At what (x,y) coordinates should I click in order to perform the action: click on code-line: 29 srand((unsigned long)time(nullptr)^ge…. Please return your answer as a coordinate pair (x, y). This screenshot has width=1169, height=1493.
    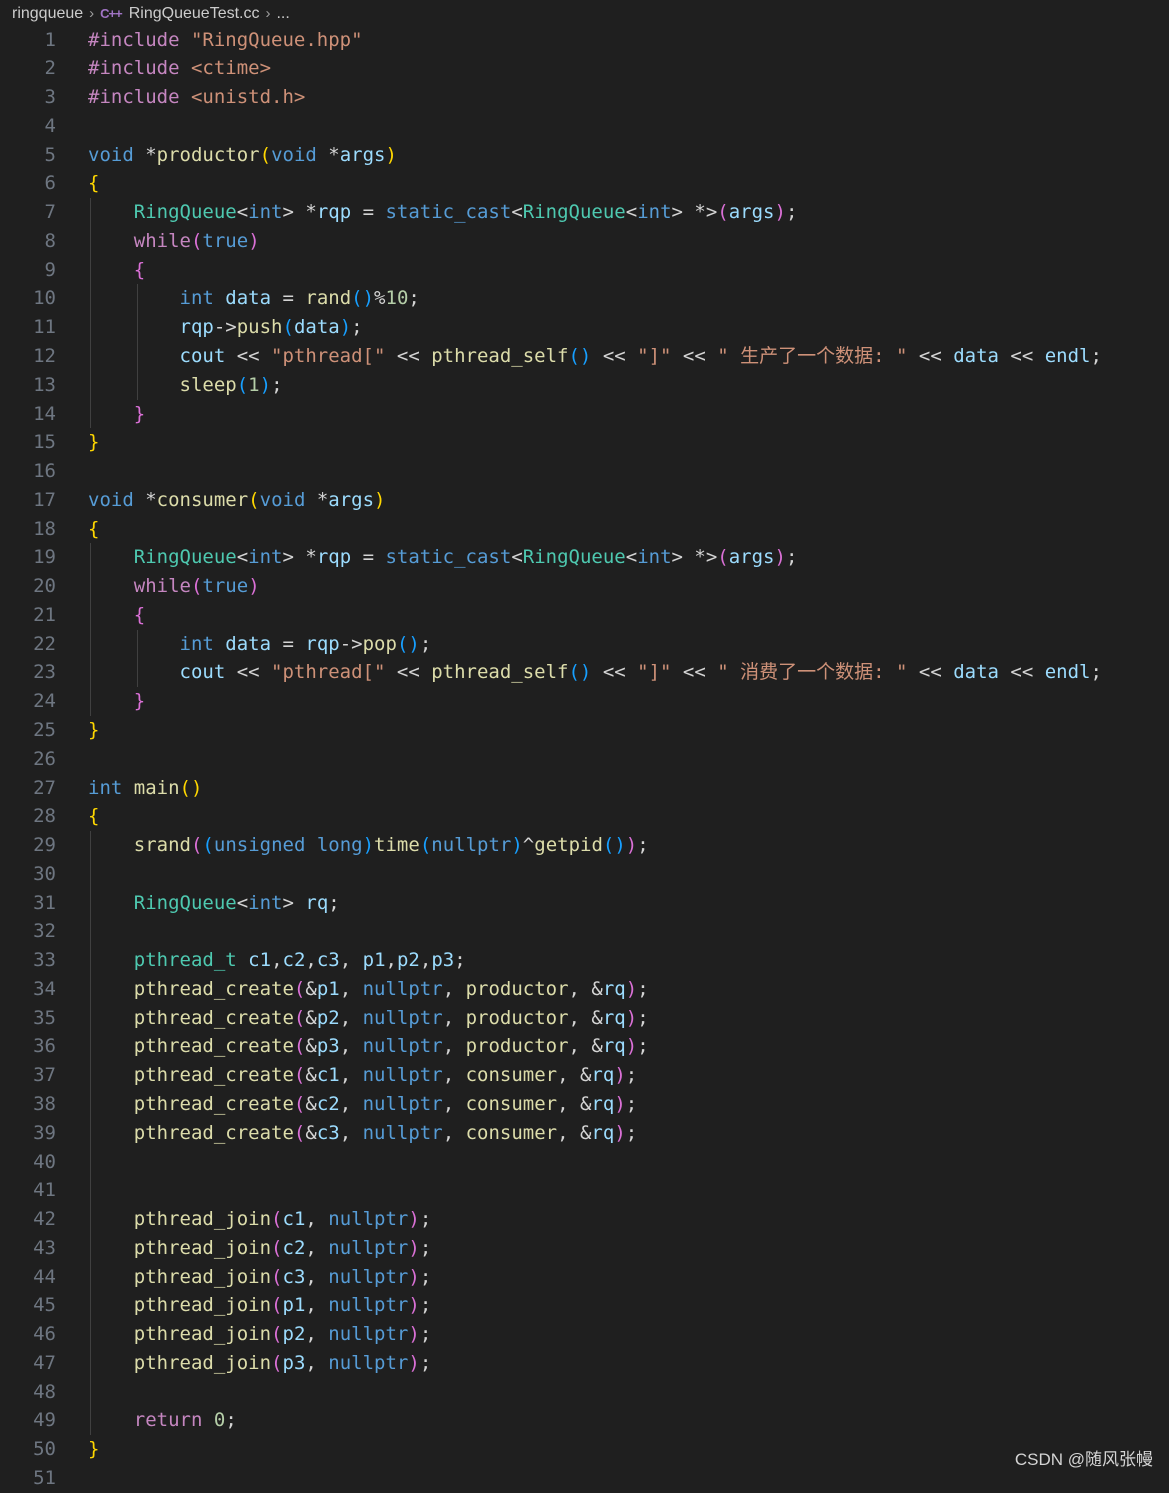
    Looking at the image, I should click on (584, 845).